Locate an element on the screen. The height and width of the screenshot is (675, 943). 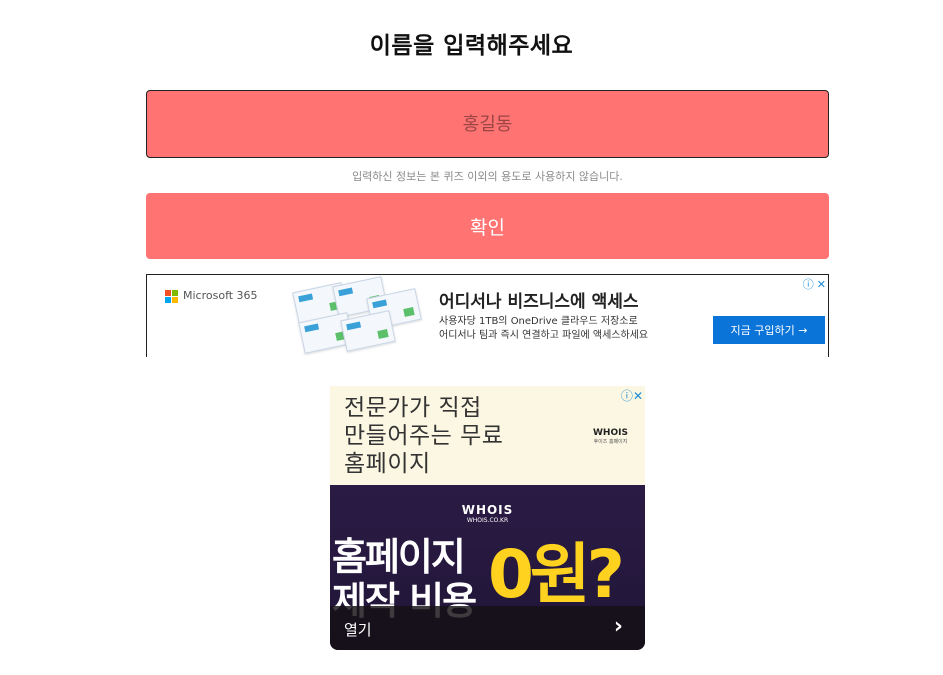
privacy-notice: 입력하신 정보는 본 퀴즈 이외의 용도로 사용하지 않습니다. is located at coordinates (487, 176).